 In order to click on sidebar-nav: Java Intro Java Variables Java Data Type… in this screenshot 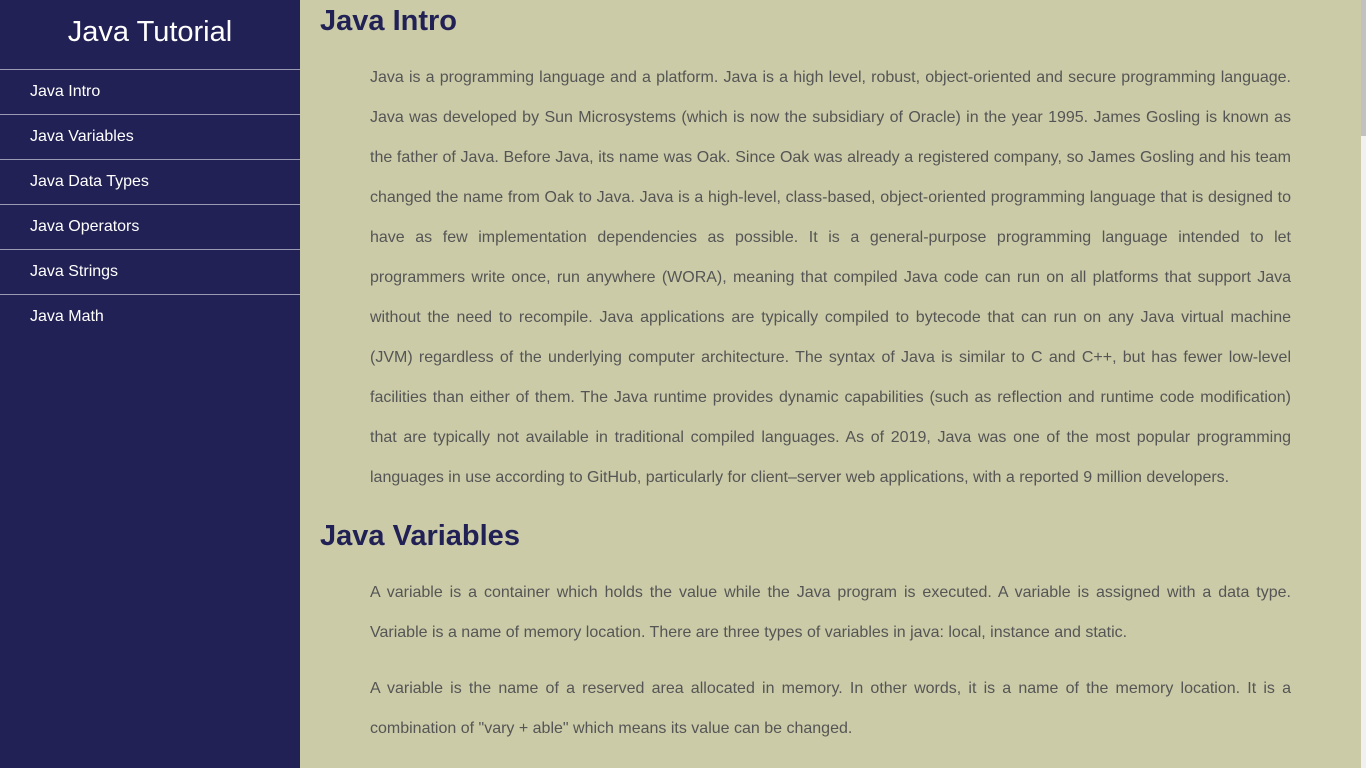, I will do `click(150, 204)`.